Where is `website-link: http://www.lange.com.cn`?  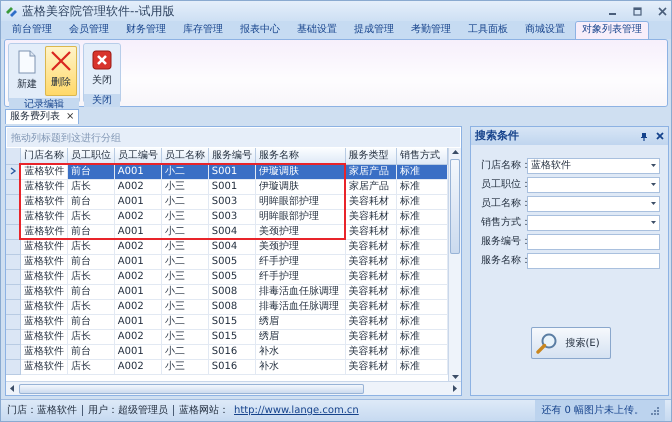 website-link: http://www.lange.com.cn is located at coordinates (296, 410).